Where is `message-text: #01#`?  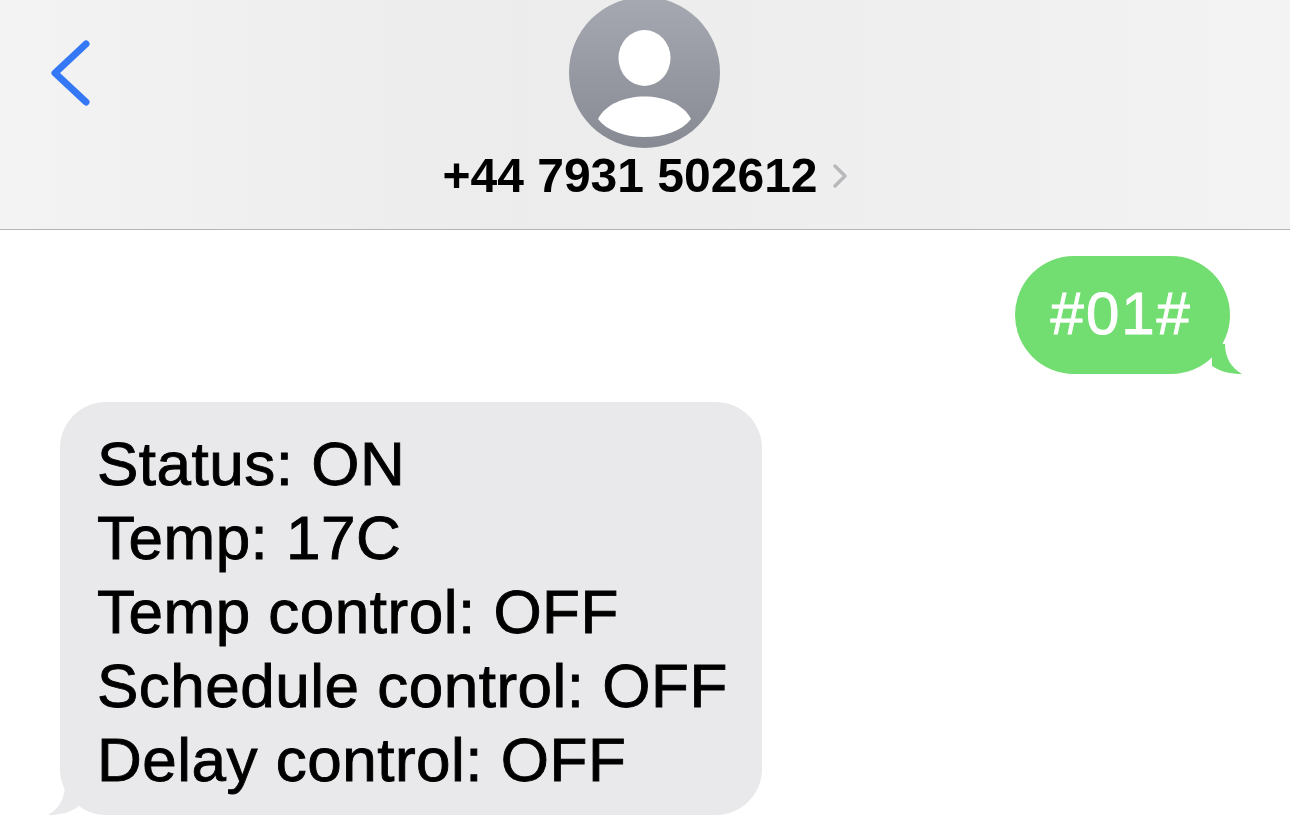
message-text: #01# is located at coordinates (1121, 313).